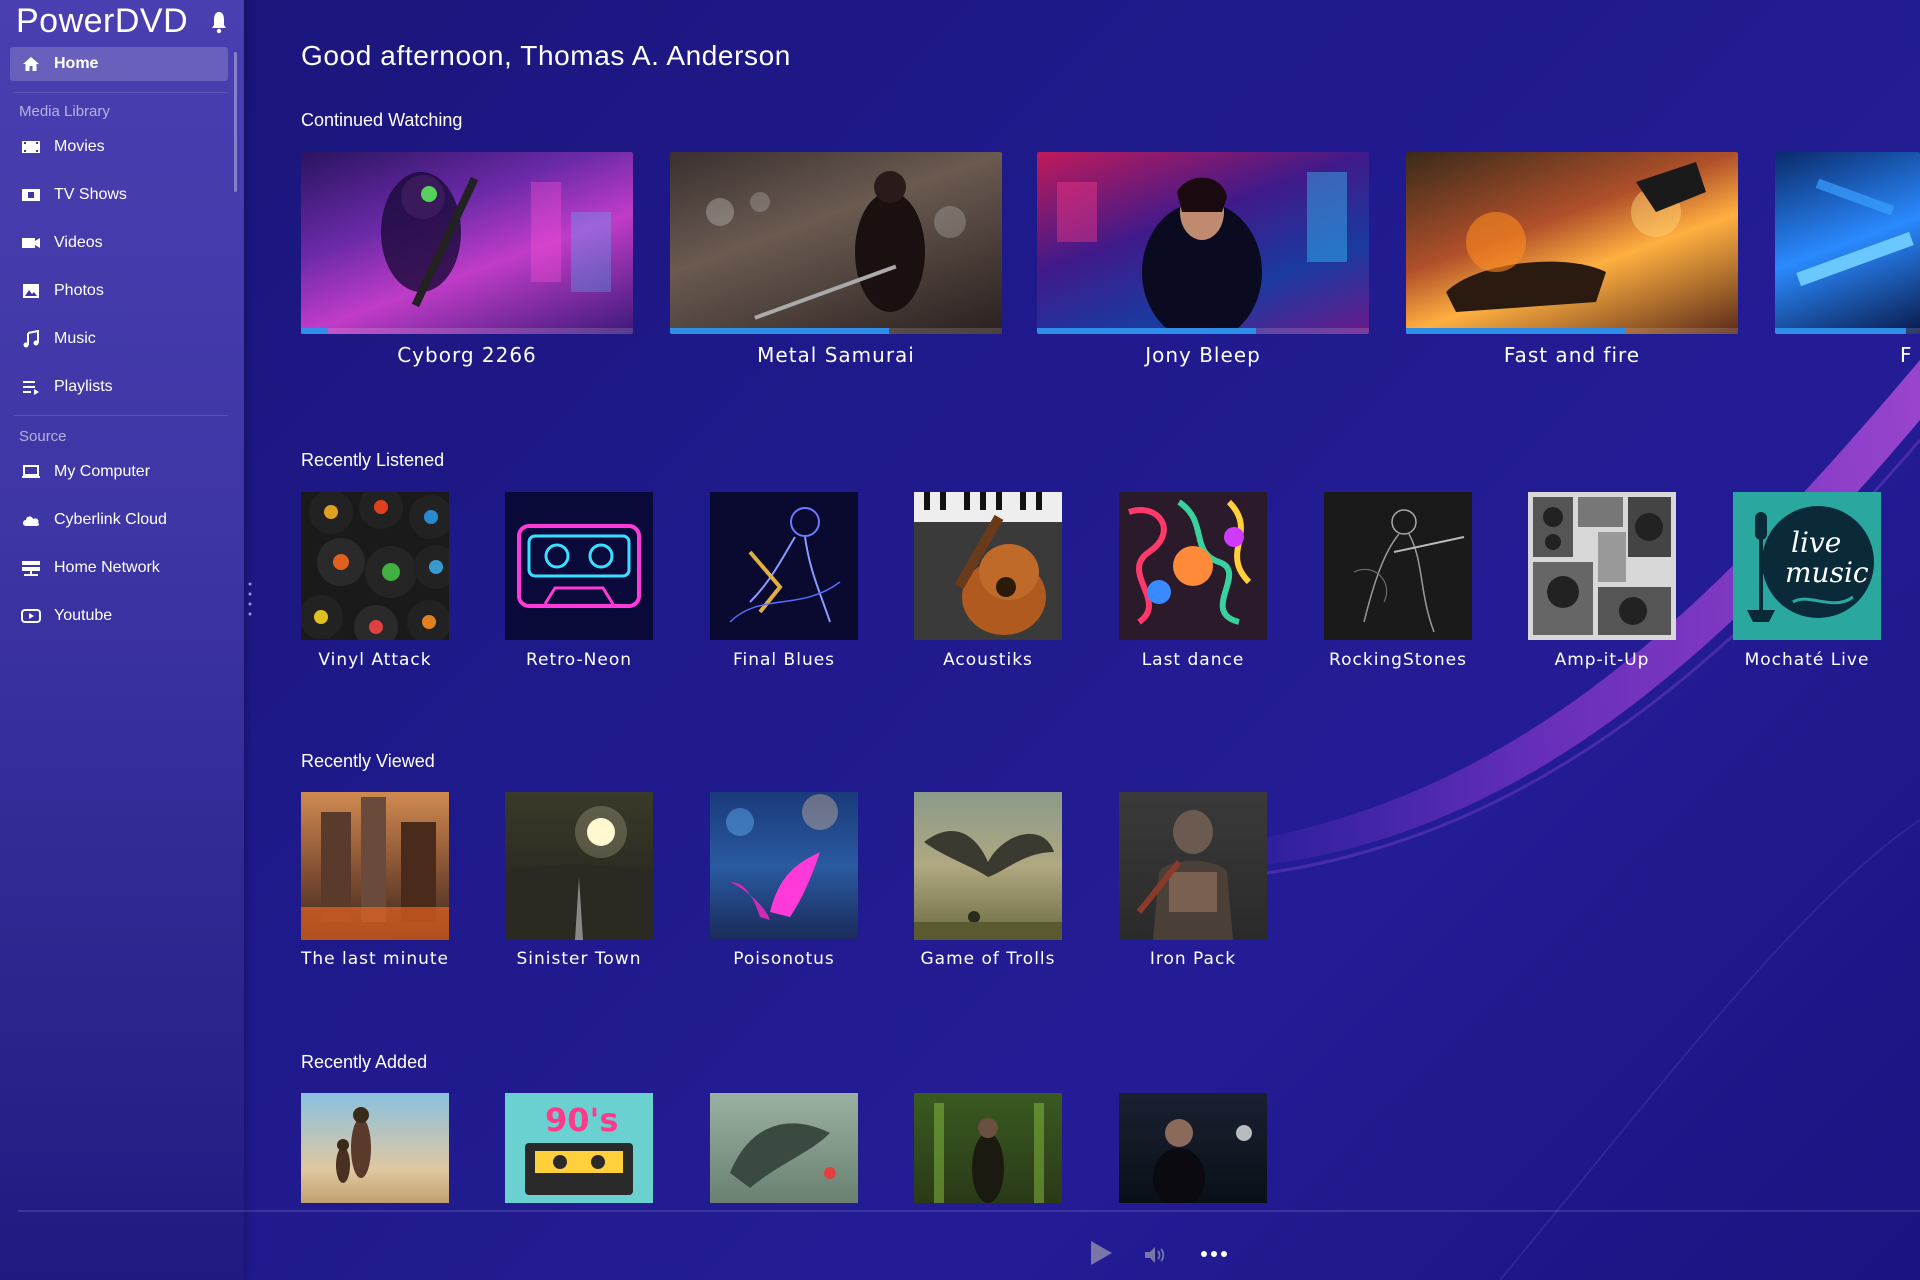 This screenshot has height=1280, width=1920. What do you see at coordinates (250, 600) in the screenshot?
I see `sidebar-resize-handle` at bounding box center [250, 600].